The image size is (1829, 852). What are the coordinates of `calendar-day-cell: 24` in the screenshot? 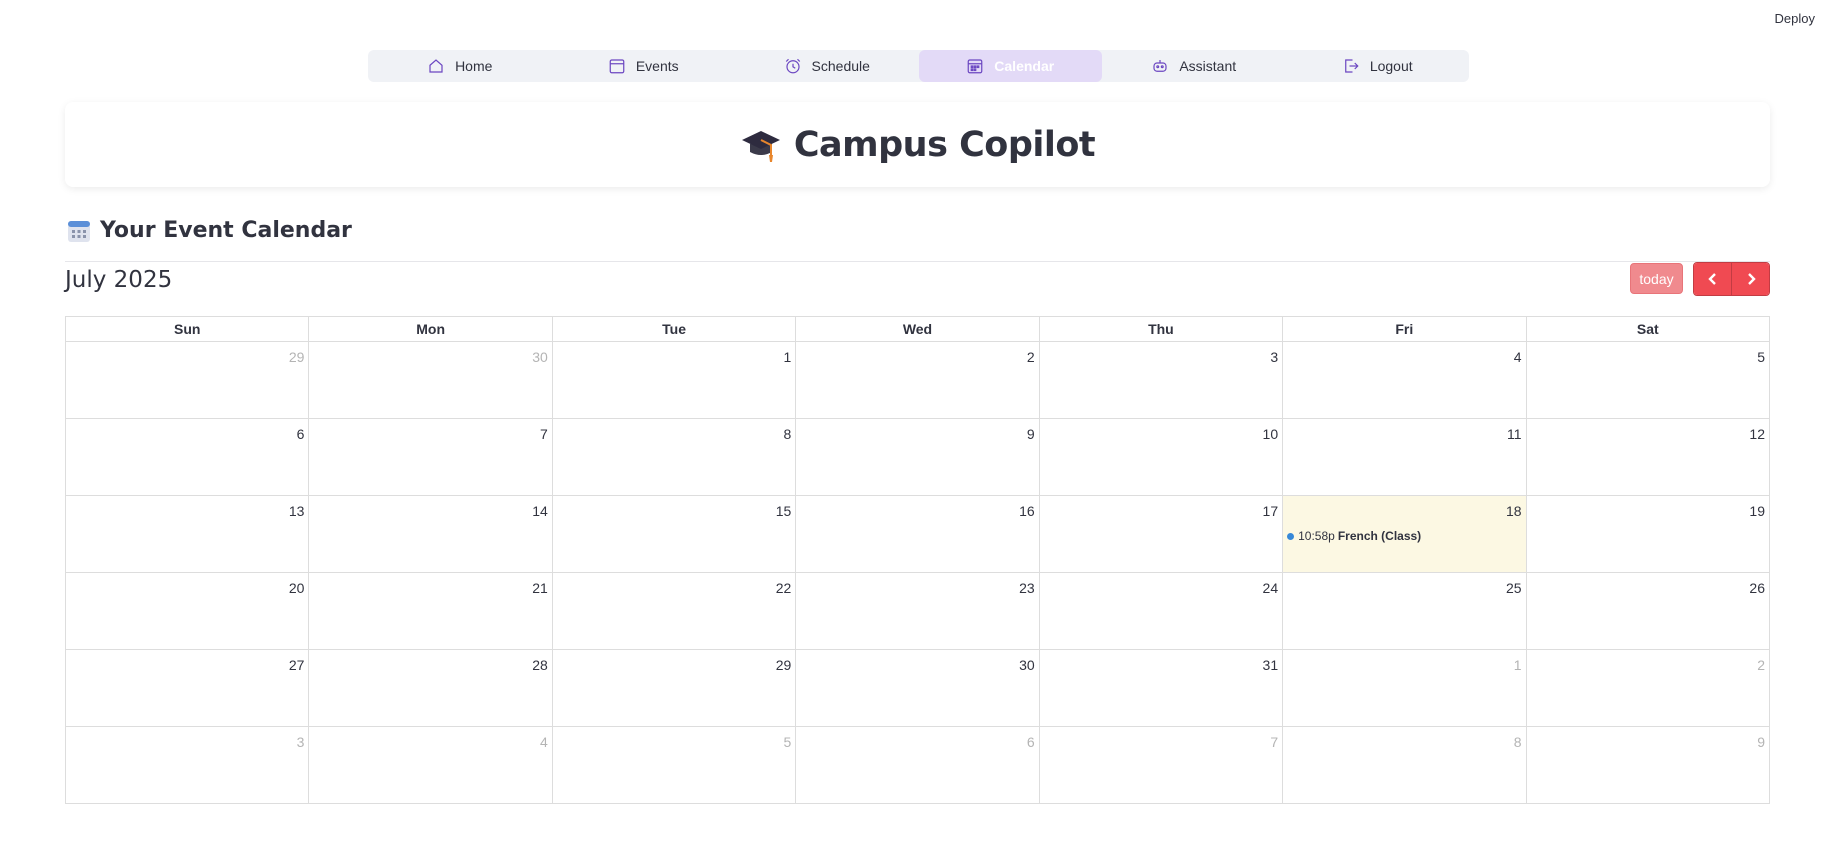 It's located at (1161, 611).